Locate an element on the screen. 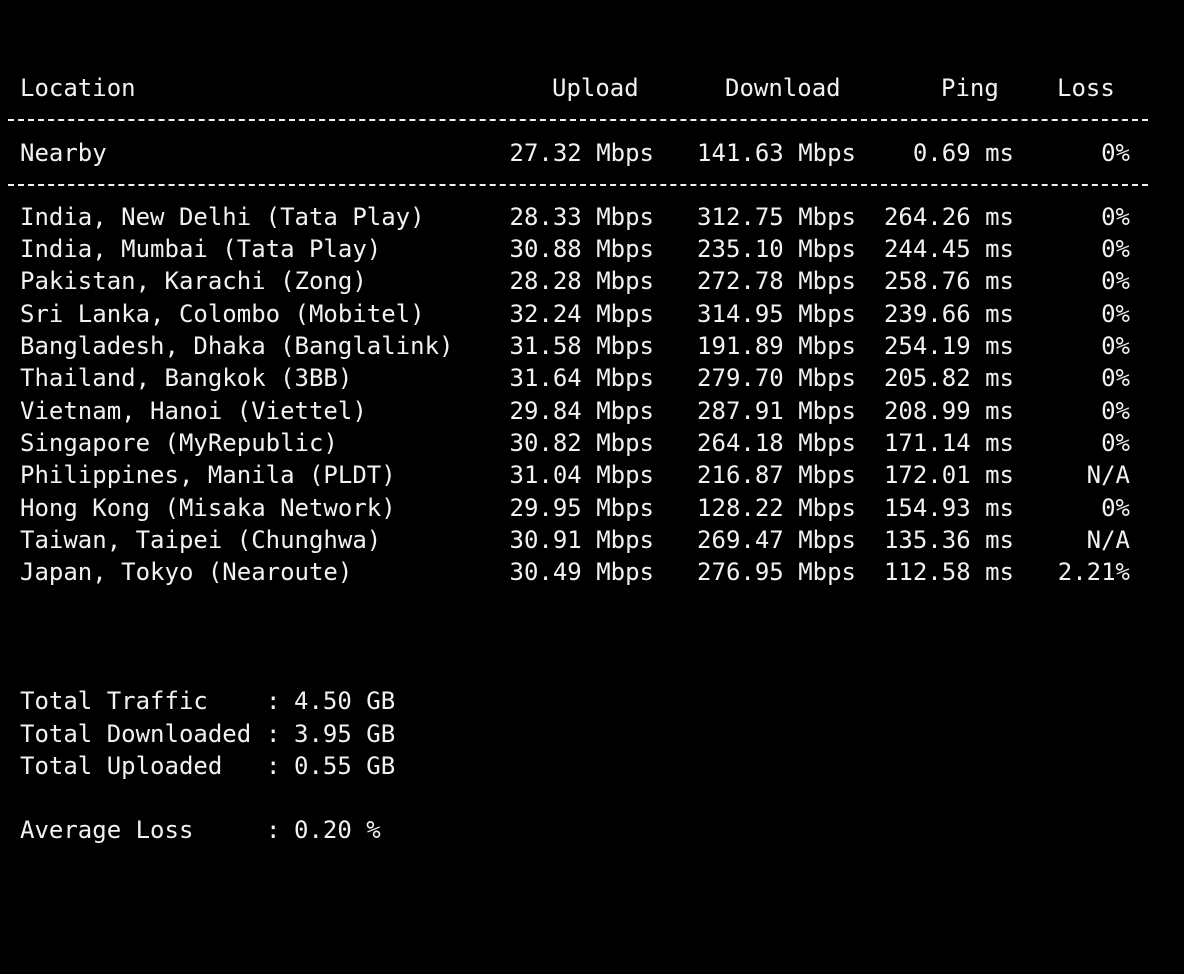  row-download: 269.47 Mbps is located at coordinates (776, 540).